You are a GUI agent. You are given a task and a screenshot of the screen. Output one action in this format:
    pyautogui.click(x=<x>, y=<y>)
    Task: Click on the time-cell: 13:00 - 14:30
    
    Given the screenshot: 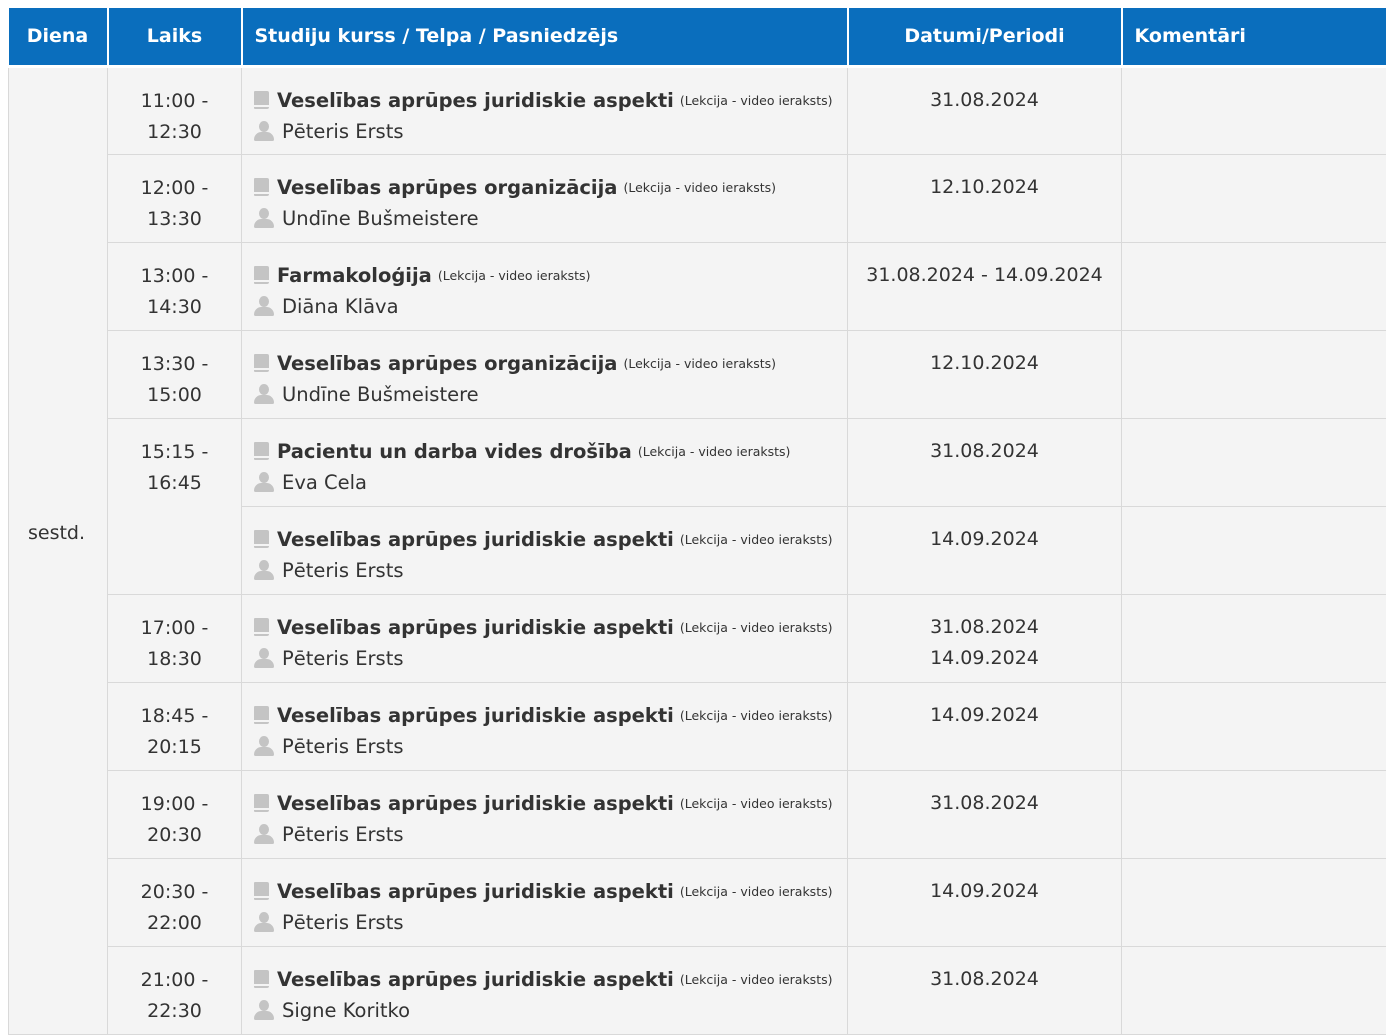 What is the action you would take?
    pyautogui.click(x=175, y=286)
    